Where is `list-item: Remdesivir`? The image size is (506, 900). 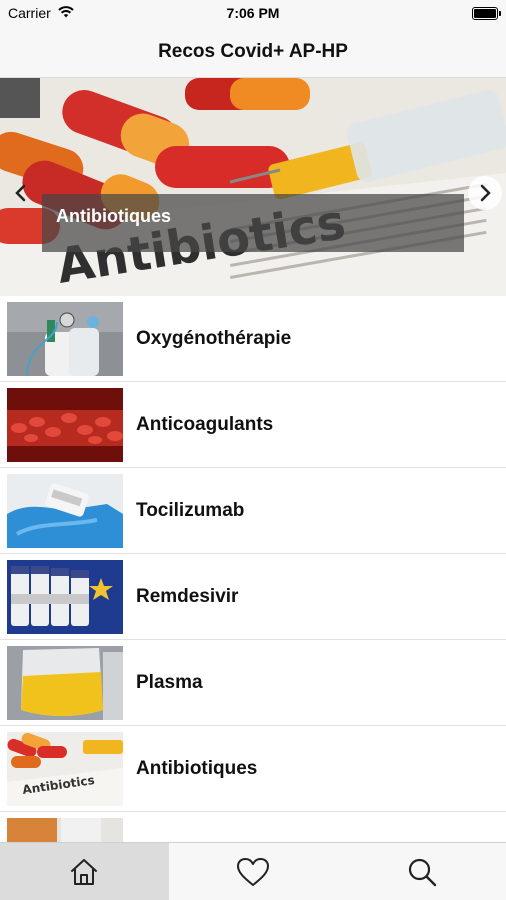 list-item: Remdesivir is located at coordinates (253, 597).